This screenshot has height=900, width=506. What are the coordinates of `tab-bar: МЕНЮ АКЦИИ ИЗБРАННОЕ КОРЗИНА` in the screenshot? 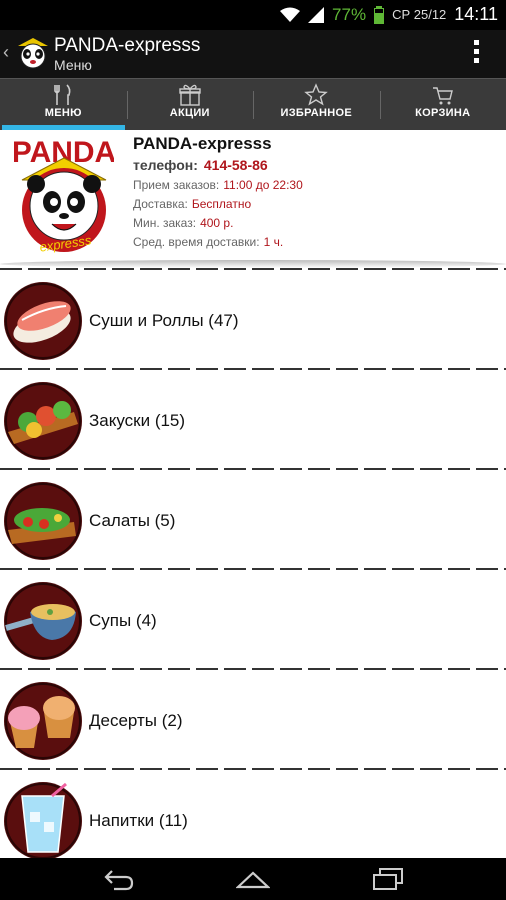 It's located at (253, 104).